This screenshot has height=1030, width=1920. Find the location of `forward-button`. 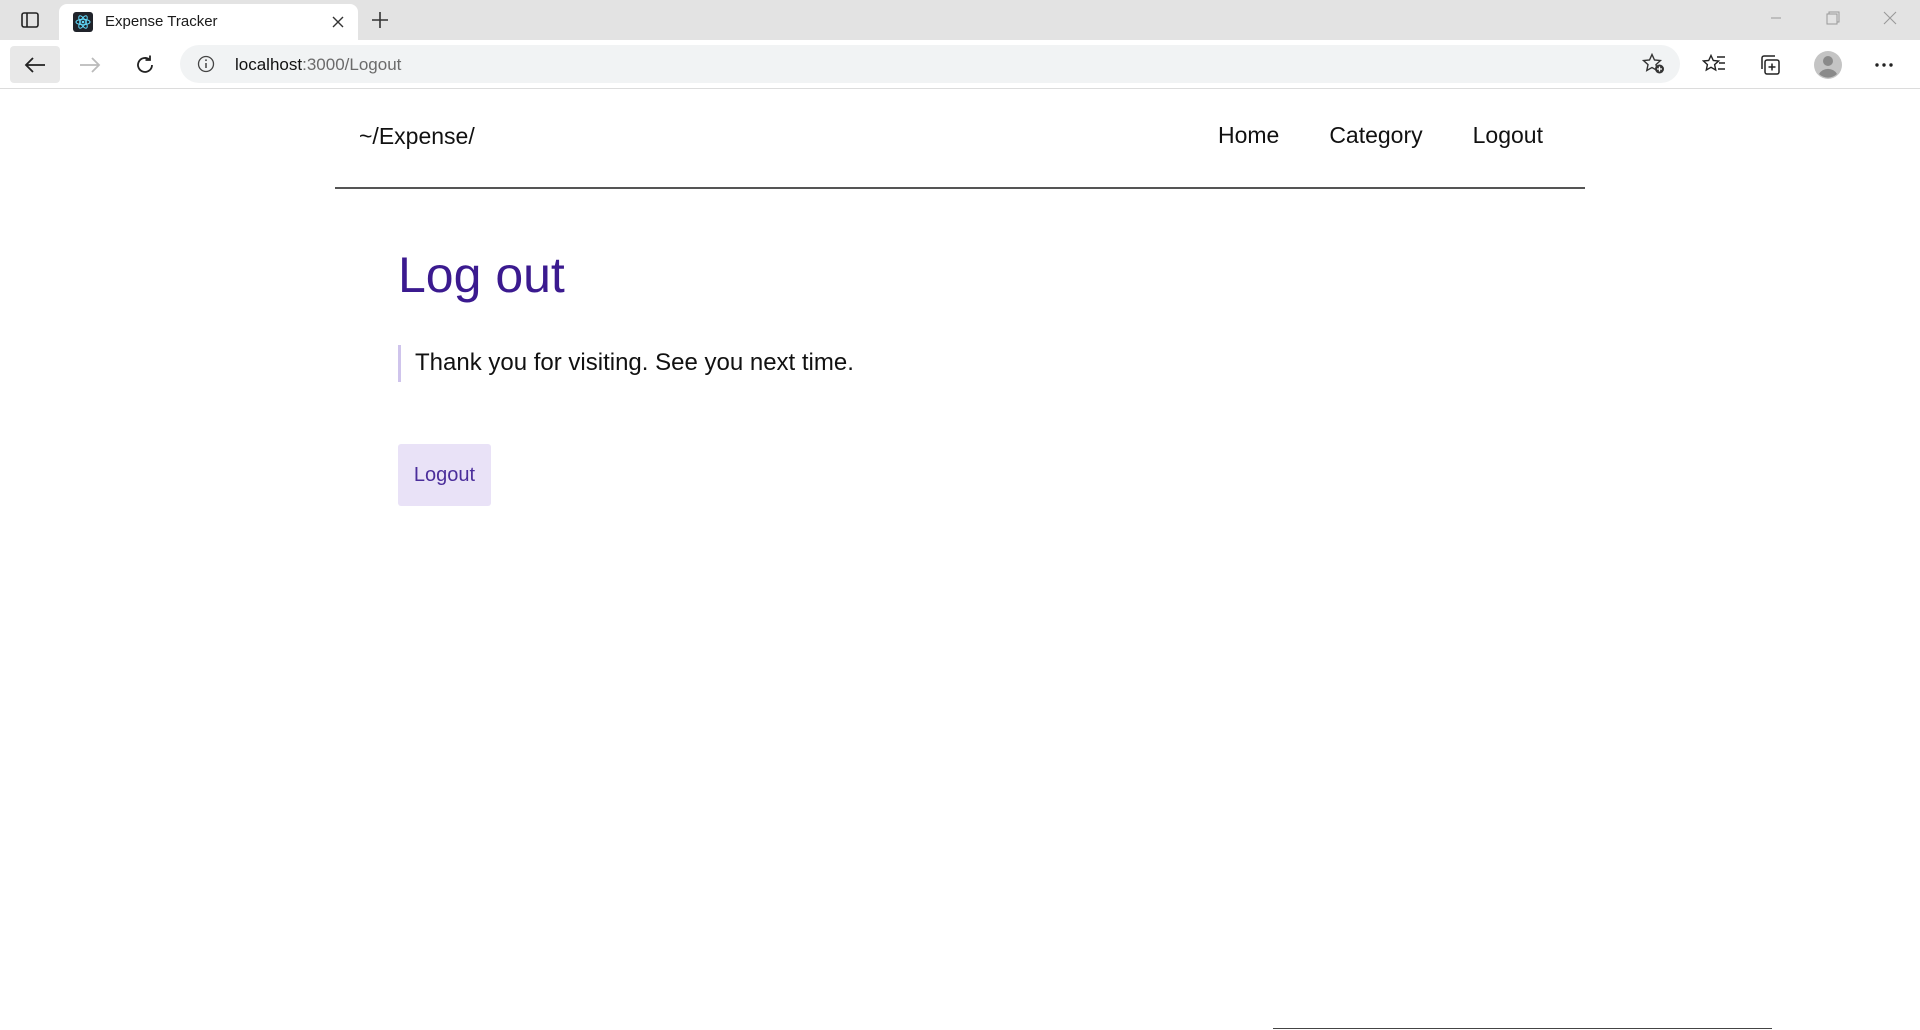

forward-button is located at coordinates (90, 64).